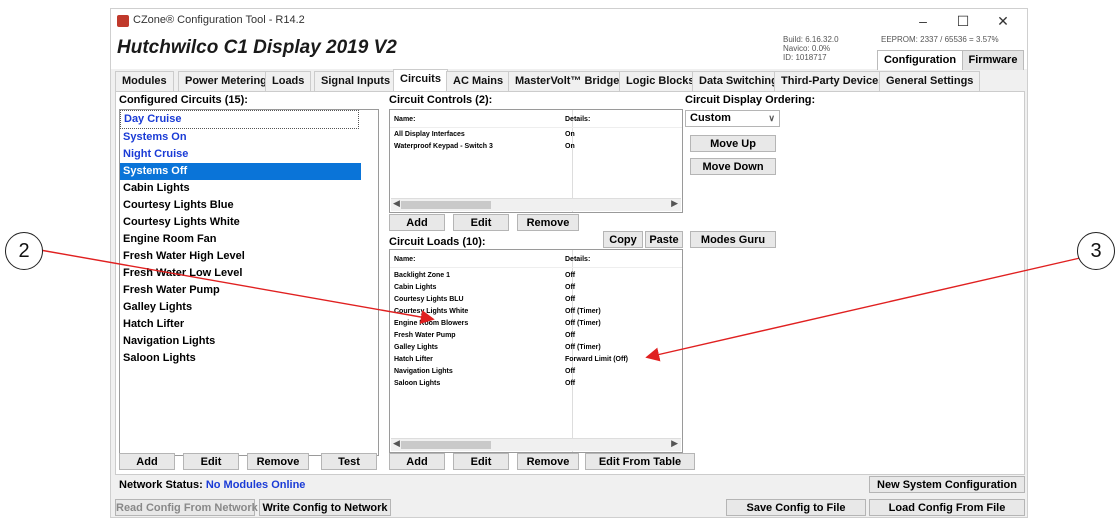  Describe the element at coordinates (863, 309) in the screenshot. I see `callout-3-arrow` at that location.